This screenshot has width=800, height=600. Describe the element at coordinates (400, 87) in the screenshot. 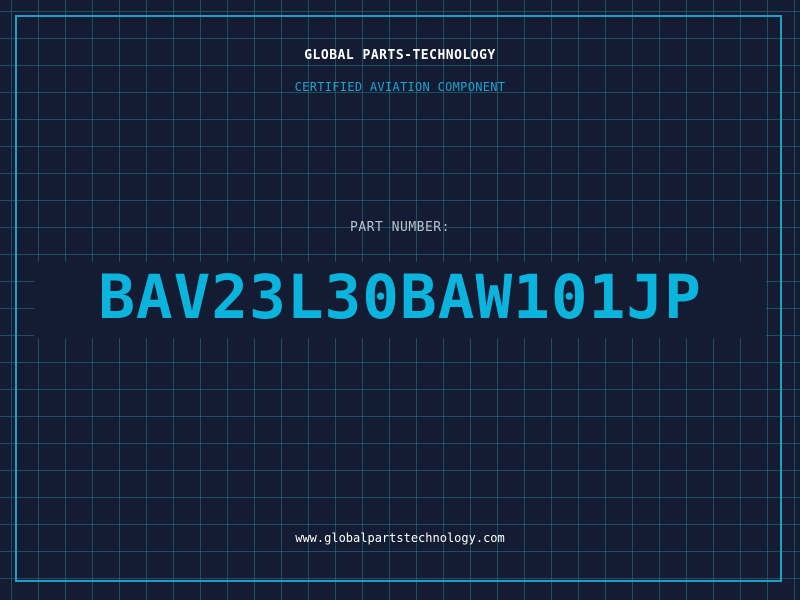

I see `certification-subtitle: CERTIFIED AVIATION COMPONENT` at that location.